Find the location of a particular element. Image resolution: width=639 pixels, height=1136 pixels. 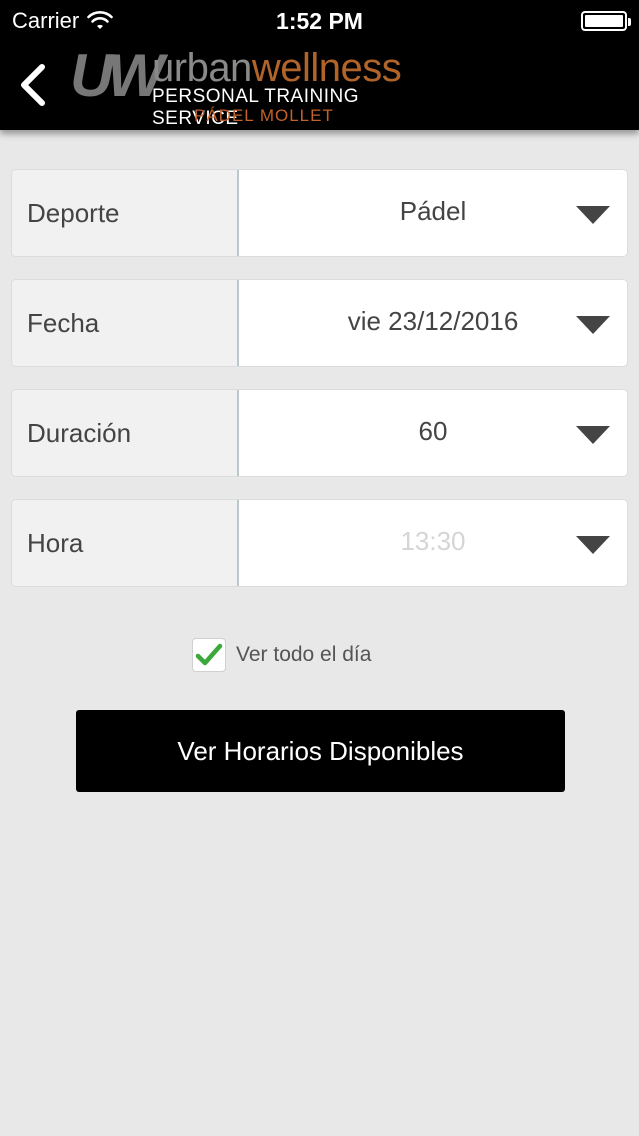

select-duracion: 60 is located at coordinates (433, 433).